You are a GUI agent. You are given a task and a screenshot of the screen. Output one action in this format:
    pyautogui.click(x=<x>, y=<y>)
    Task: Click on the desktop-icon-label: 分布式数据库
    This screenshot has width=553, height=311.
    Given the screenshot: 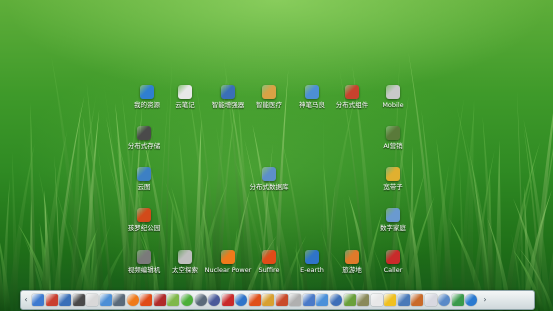 What is the action you would take?
    pyautogui.click(x=269, y=187)
    